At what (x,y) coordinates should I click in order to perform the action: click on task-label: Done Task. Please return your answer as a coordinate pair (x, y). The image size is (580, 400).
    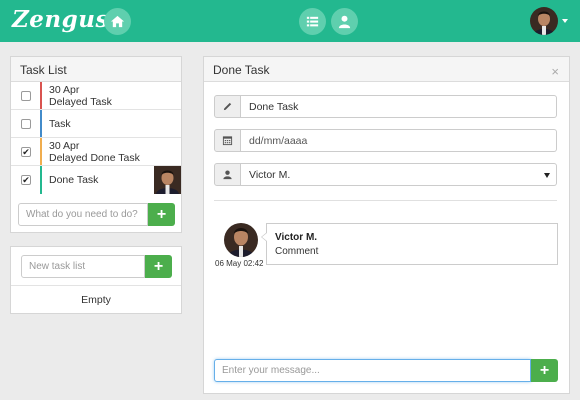
    Looking at the image, I should click on (74, 180).